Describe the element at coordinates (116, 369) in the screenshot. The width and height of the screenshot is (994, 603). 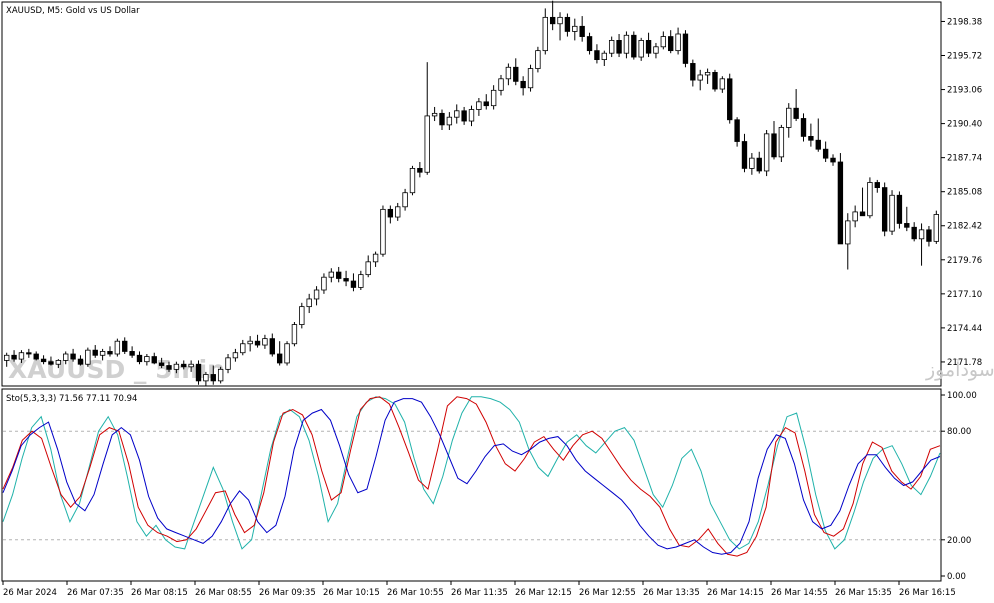
I see `symbol-watermark: XAUUSD _ 5min` at that location.